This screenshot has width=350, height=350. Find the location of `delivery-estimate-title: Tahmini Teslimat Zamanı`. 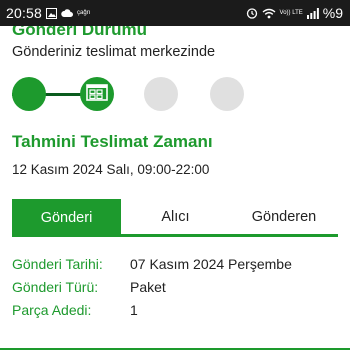

delivery-estimate-title: Tahmini Teslimat Zamanı is located at coordinates (112, 141).